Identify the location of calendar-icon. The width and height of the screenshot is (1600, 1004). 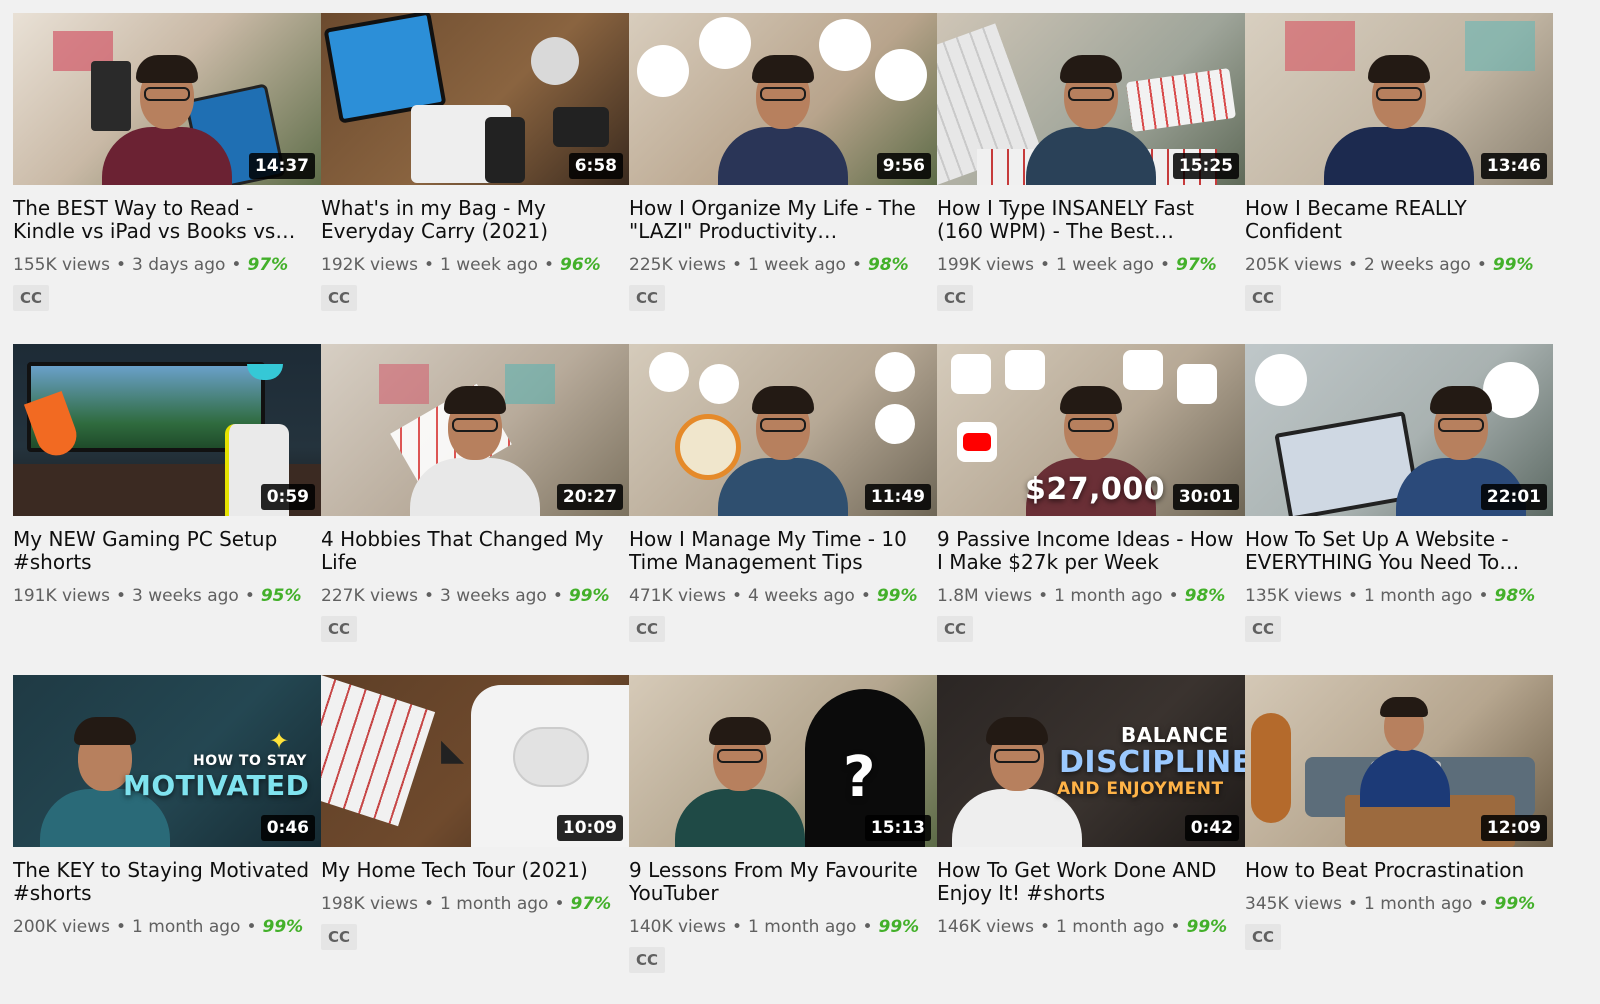
(669, 372).